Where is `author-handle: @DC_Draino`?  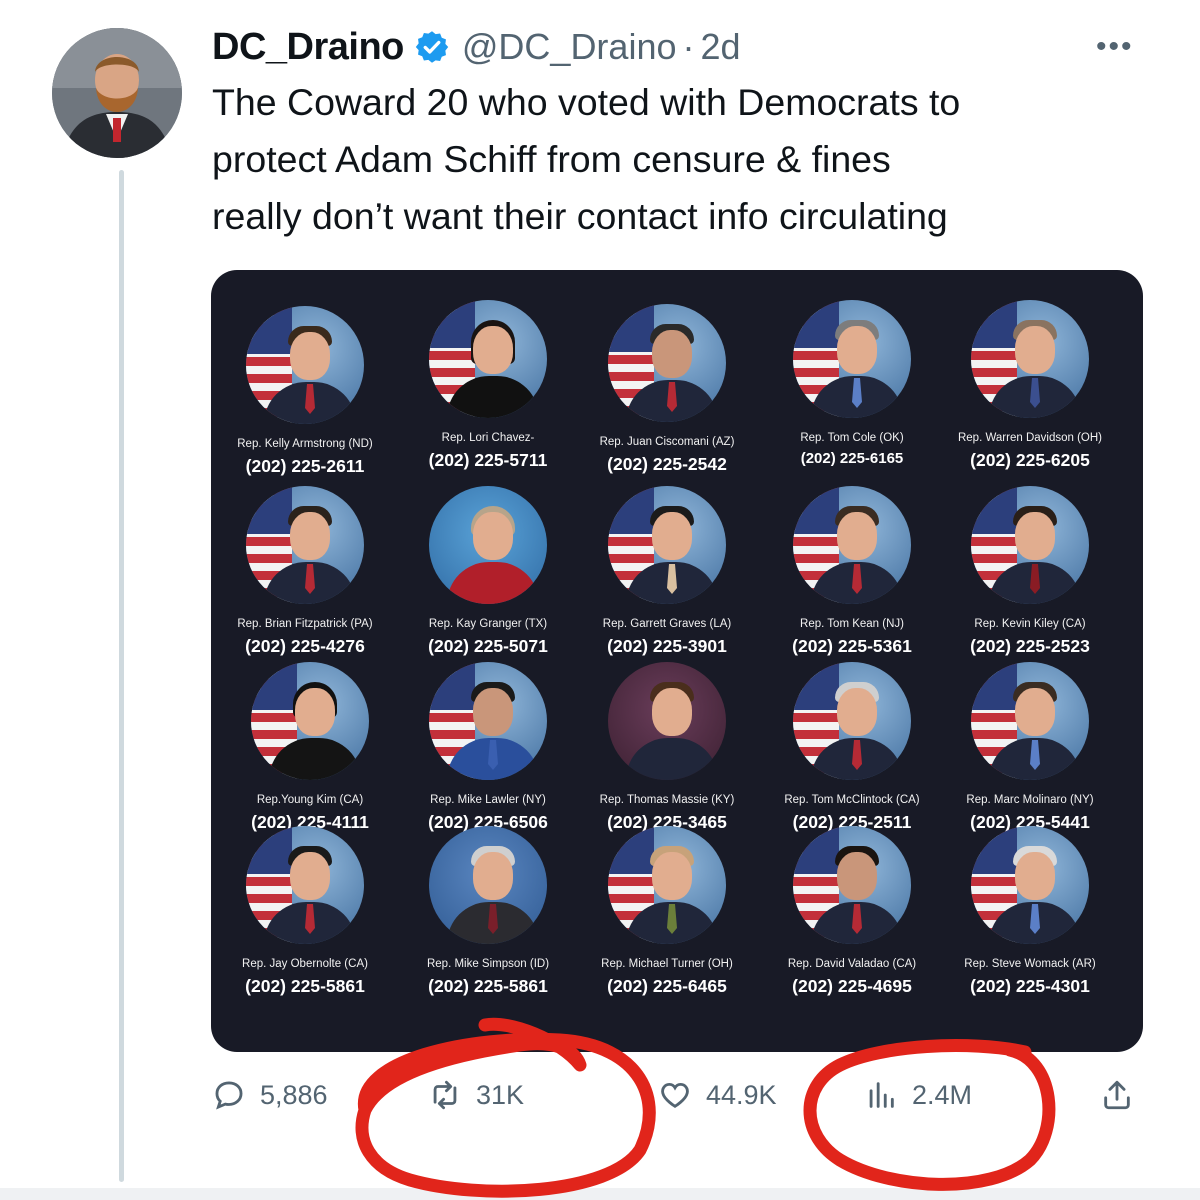 author-handle: @DC_Draino is located at coordinates (569, 47).